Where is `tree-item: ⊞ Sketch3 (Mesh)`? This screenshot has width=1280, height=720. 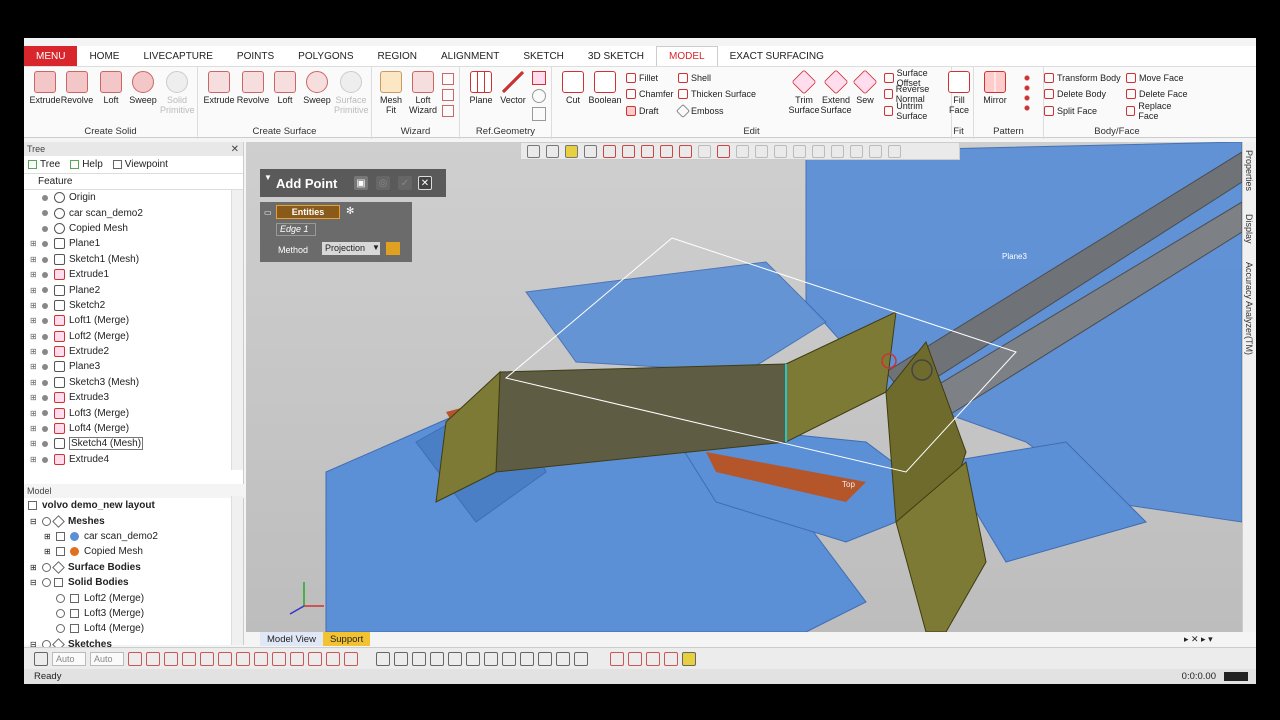
tree-item: ⊞ Sketch3 (Mesh) is located at coordinates (133, 382).